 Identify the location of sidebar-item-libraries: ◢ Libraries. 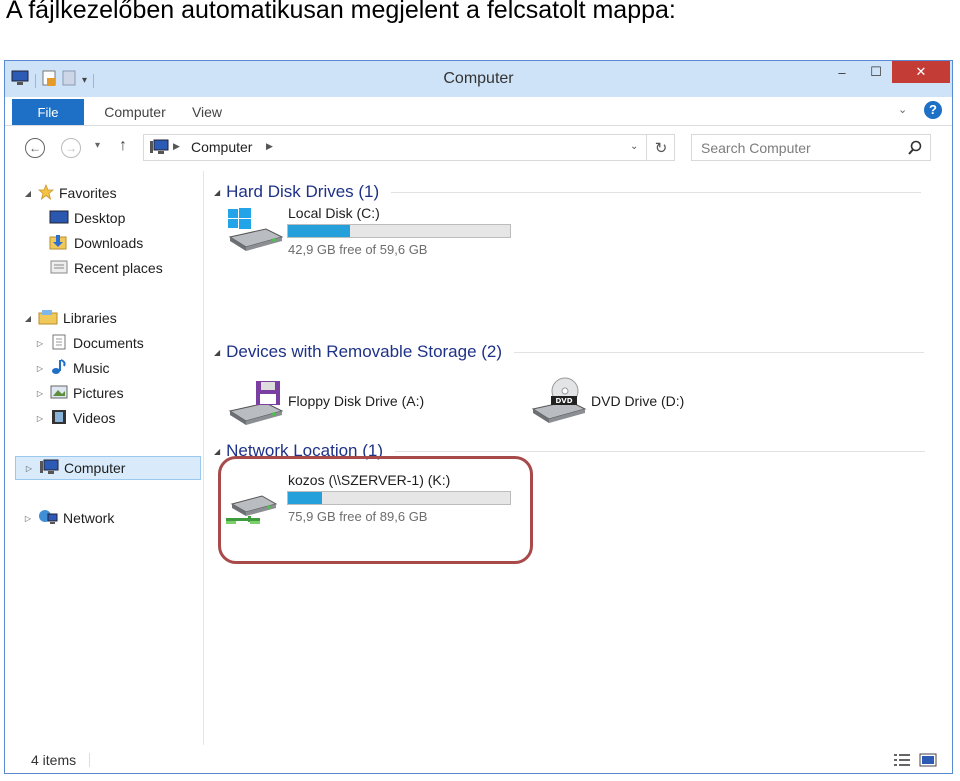
(70, 318).